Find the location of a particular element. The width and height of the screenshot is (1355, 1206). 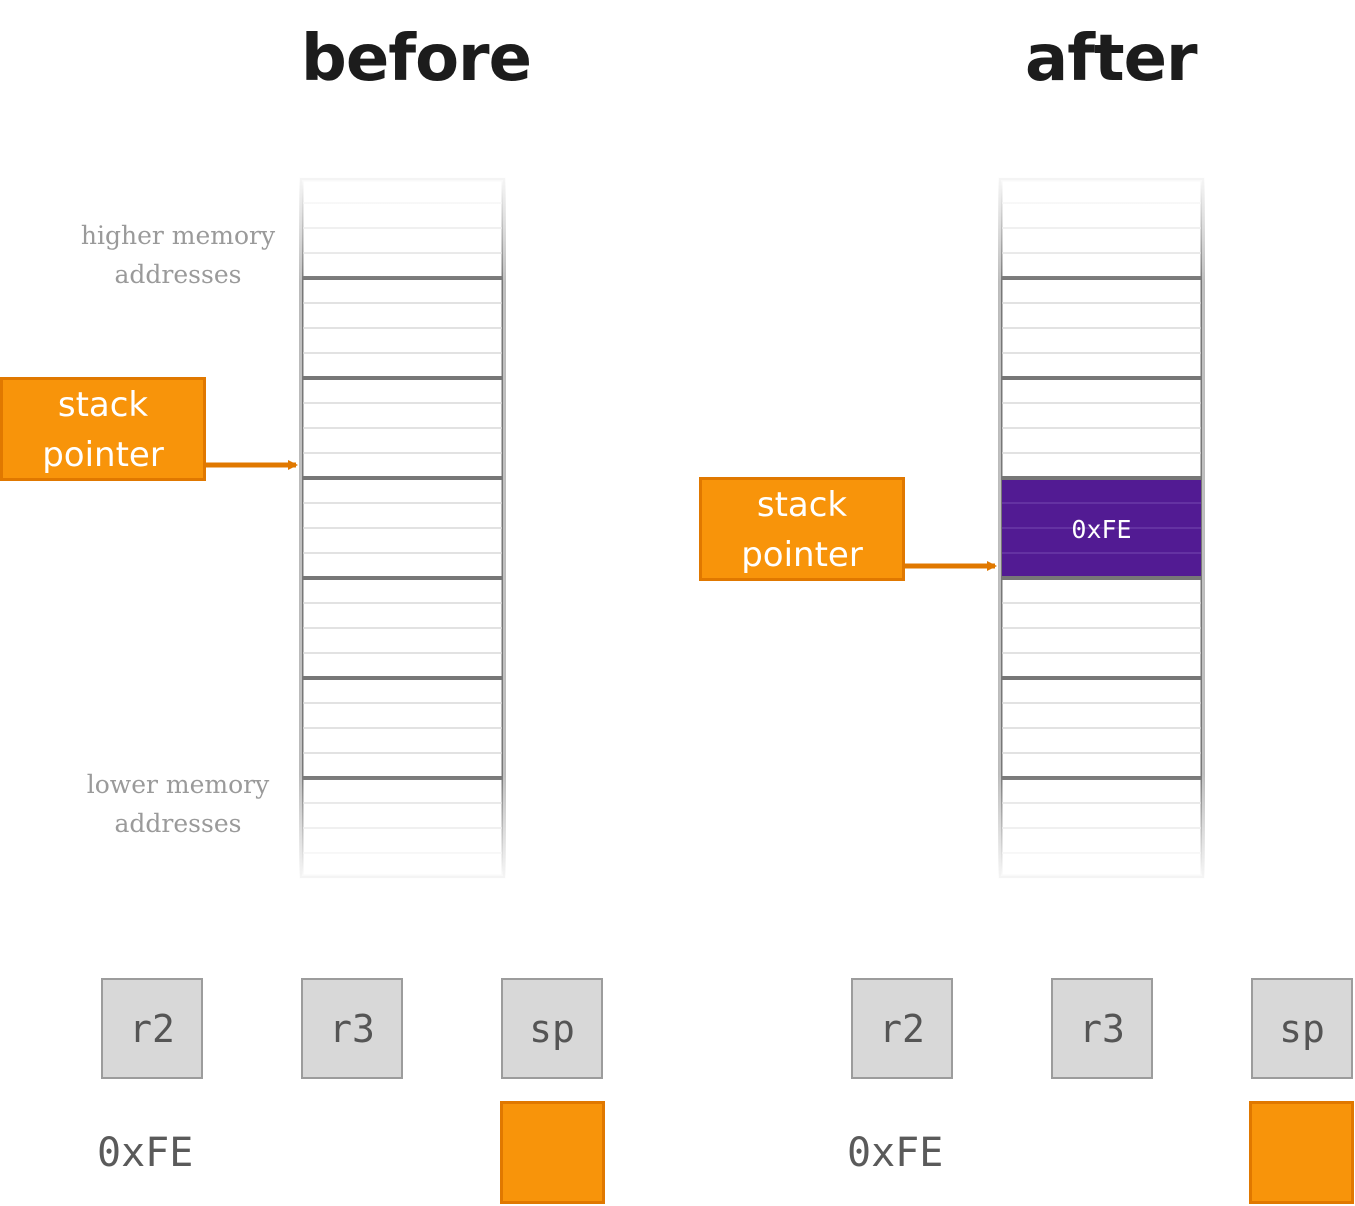

lower-memory-line2: addresses is located at coordinates (178, 823).